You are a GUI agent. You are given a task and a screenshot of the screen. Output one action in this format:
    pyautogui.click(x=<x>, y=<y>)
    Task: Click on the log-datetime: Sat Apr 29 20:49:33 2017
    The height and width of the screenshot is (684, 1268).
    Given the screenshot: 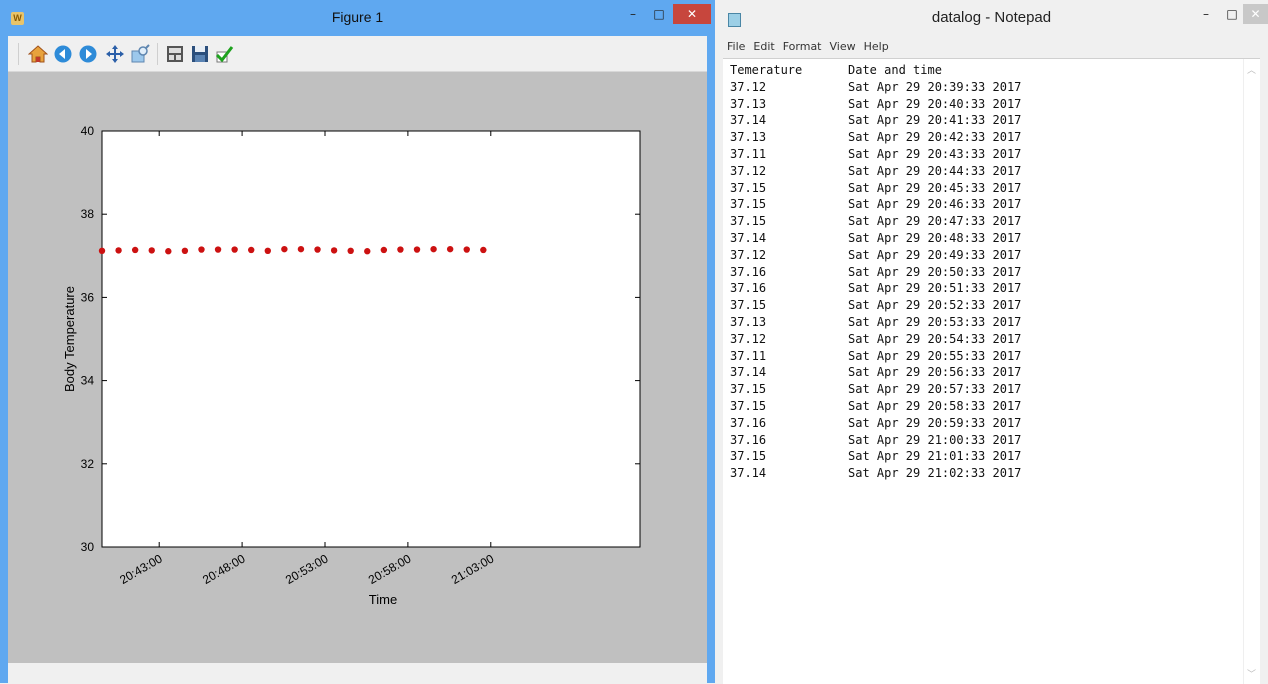 What is the action you would take?
    pyautogui.click(x=935, y=254)
    